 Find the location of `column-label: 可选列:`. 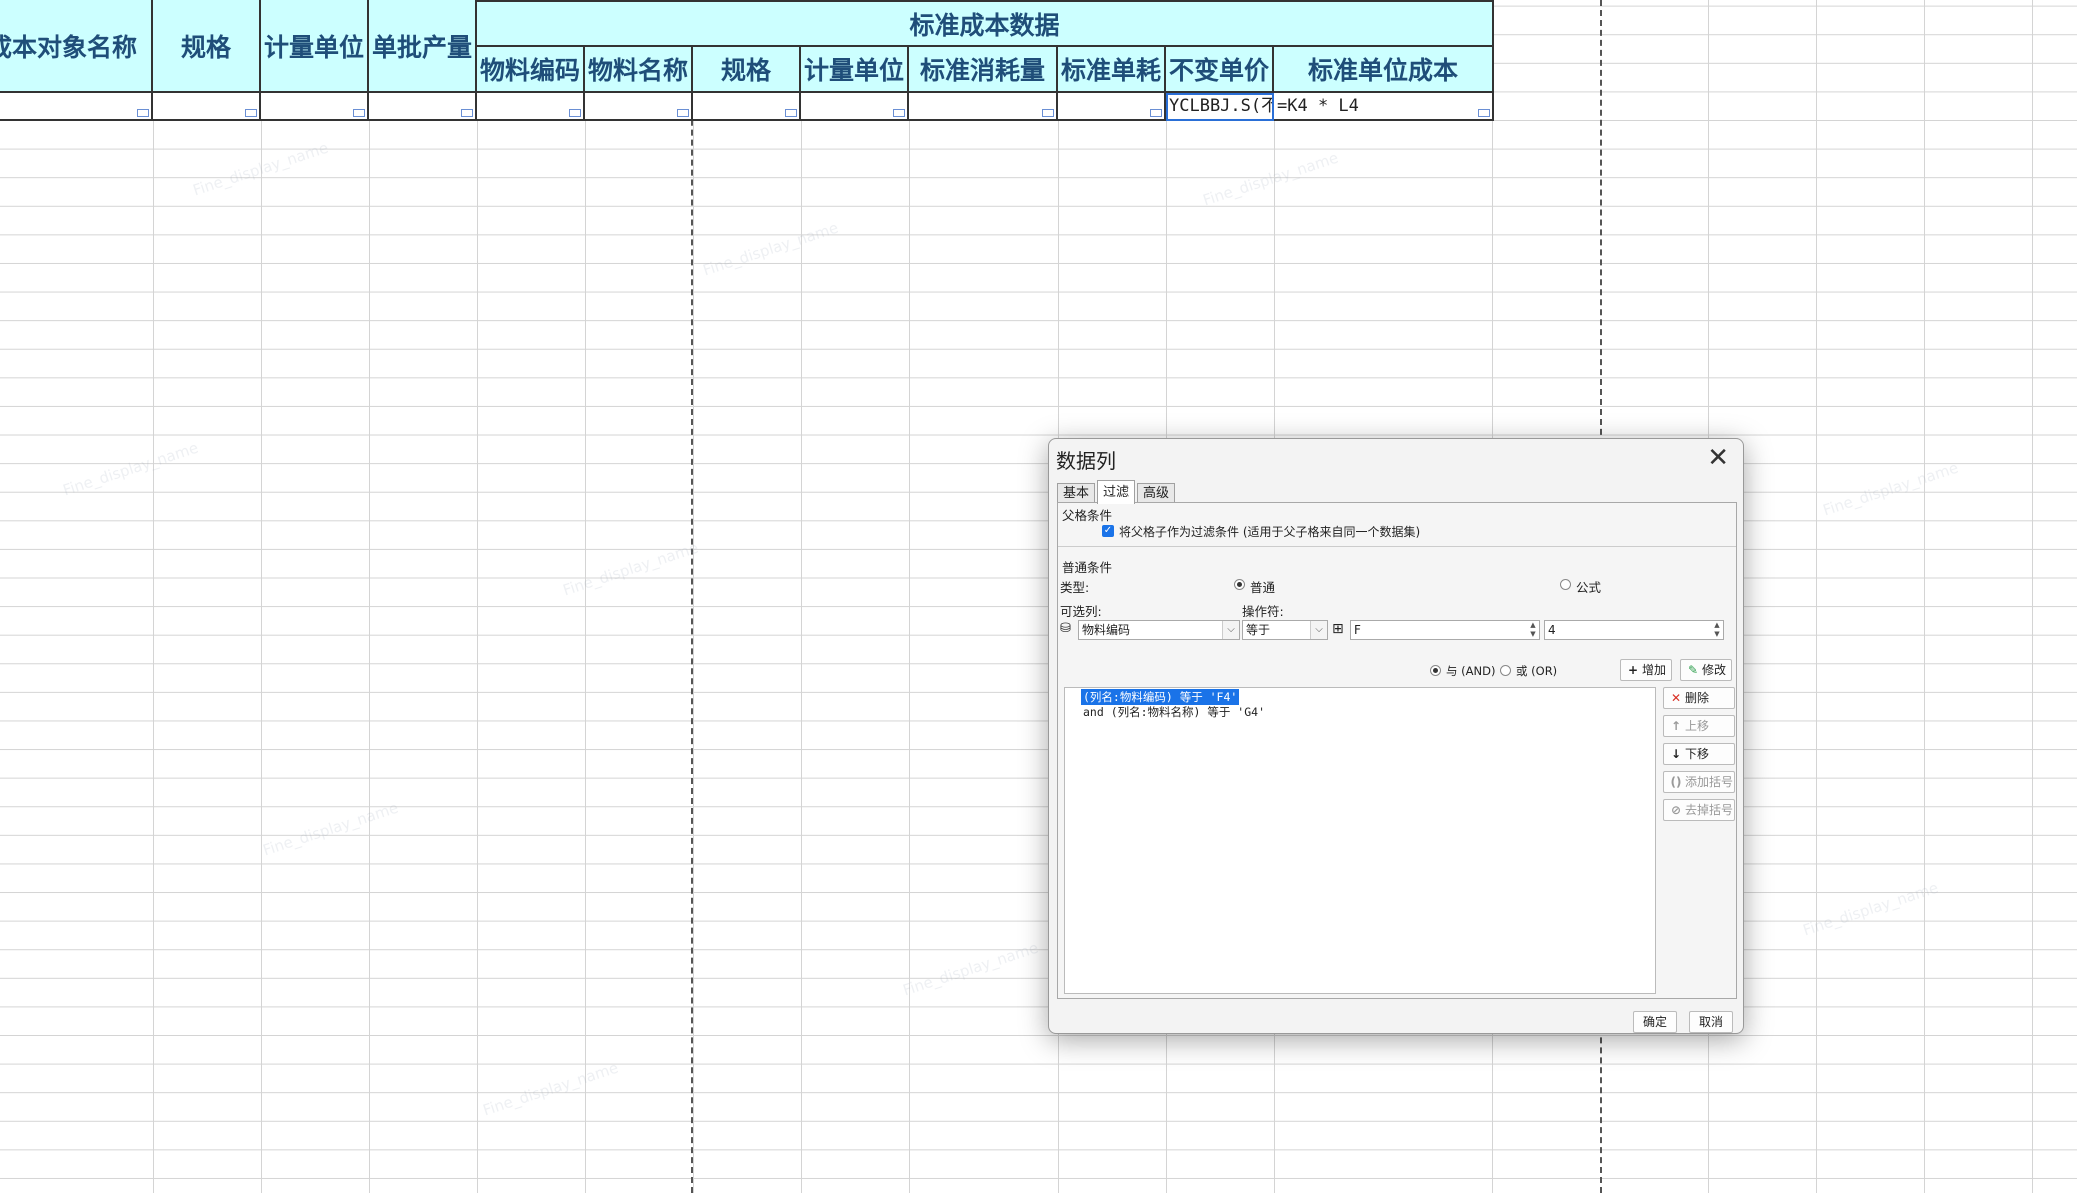

column-label: 可选列: is located at coordinates (1081, 611).